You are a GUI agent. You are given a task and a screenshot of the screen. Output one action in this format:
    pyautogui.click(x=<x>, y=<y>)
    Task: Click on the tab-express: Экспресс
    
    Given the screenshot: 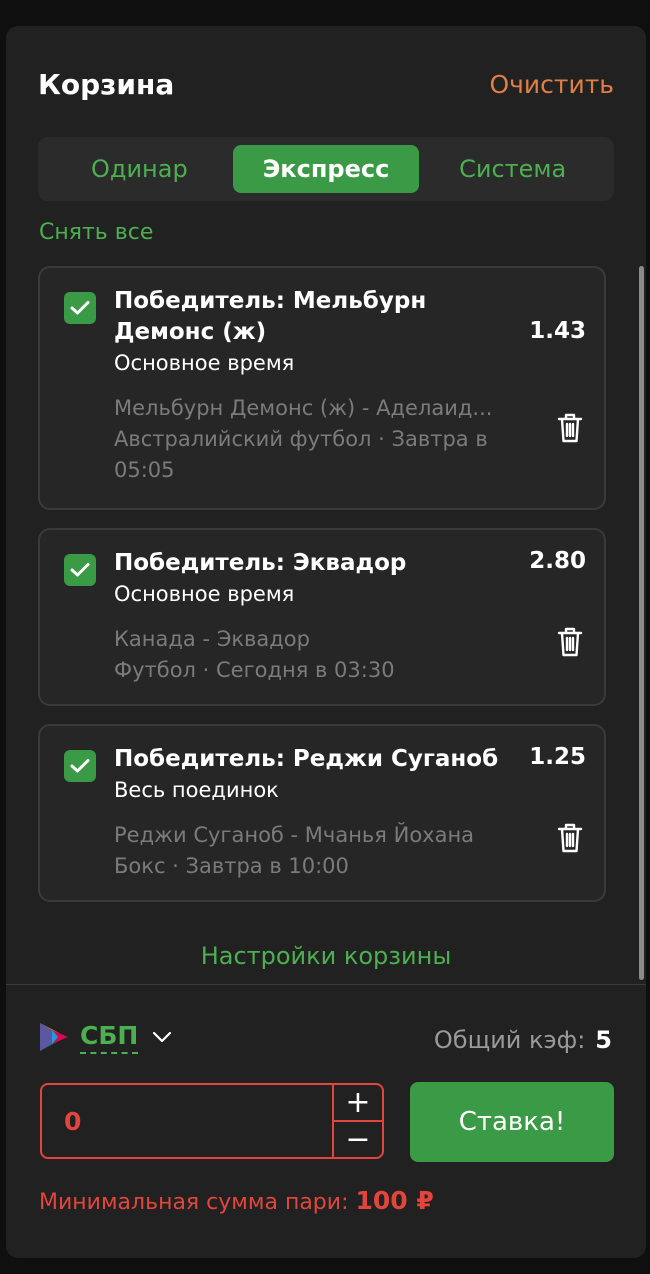 What is the action you would take?
    pyautogui.click(x=326, y=169)
    